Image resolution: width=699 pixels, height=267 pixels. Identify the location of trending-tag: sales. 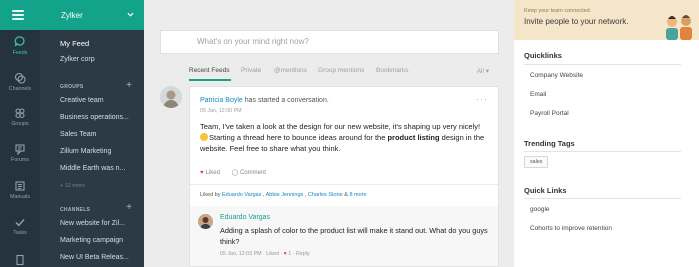
(536, 162).